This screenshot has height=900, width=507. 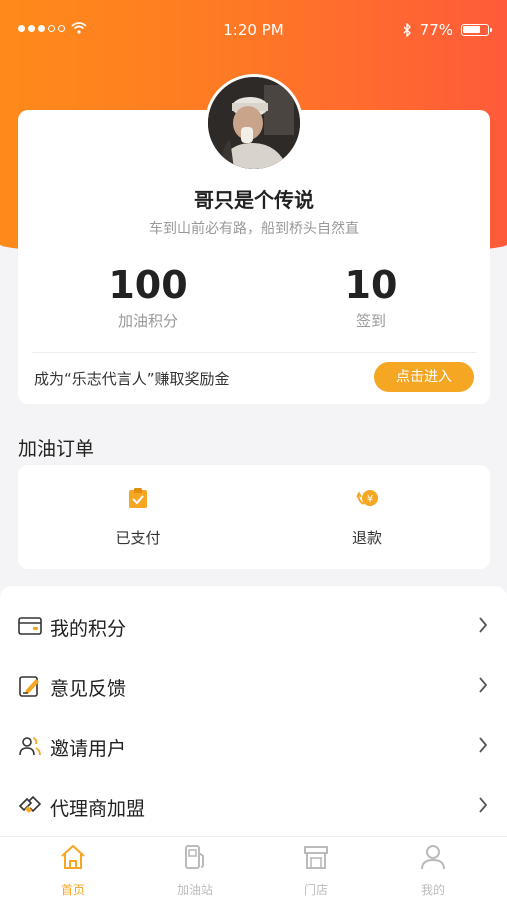 I want to click on checkin-label: 签到, so click(x=370, y=321).